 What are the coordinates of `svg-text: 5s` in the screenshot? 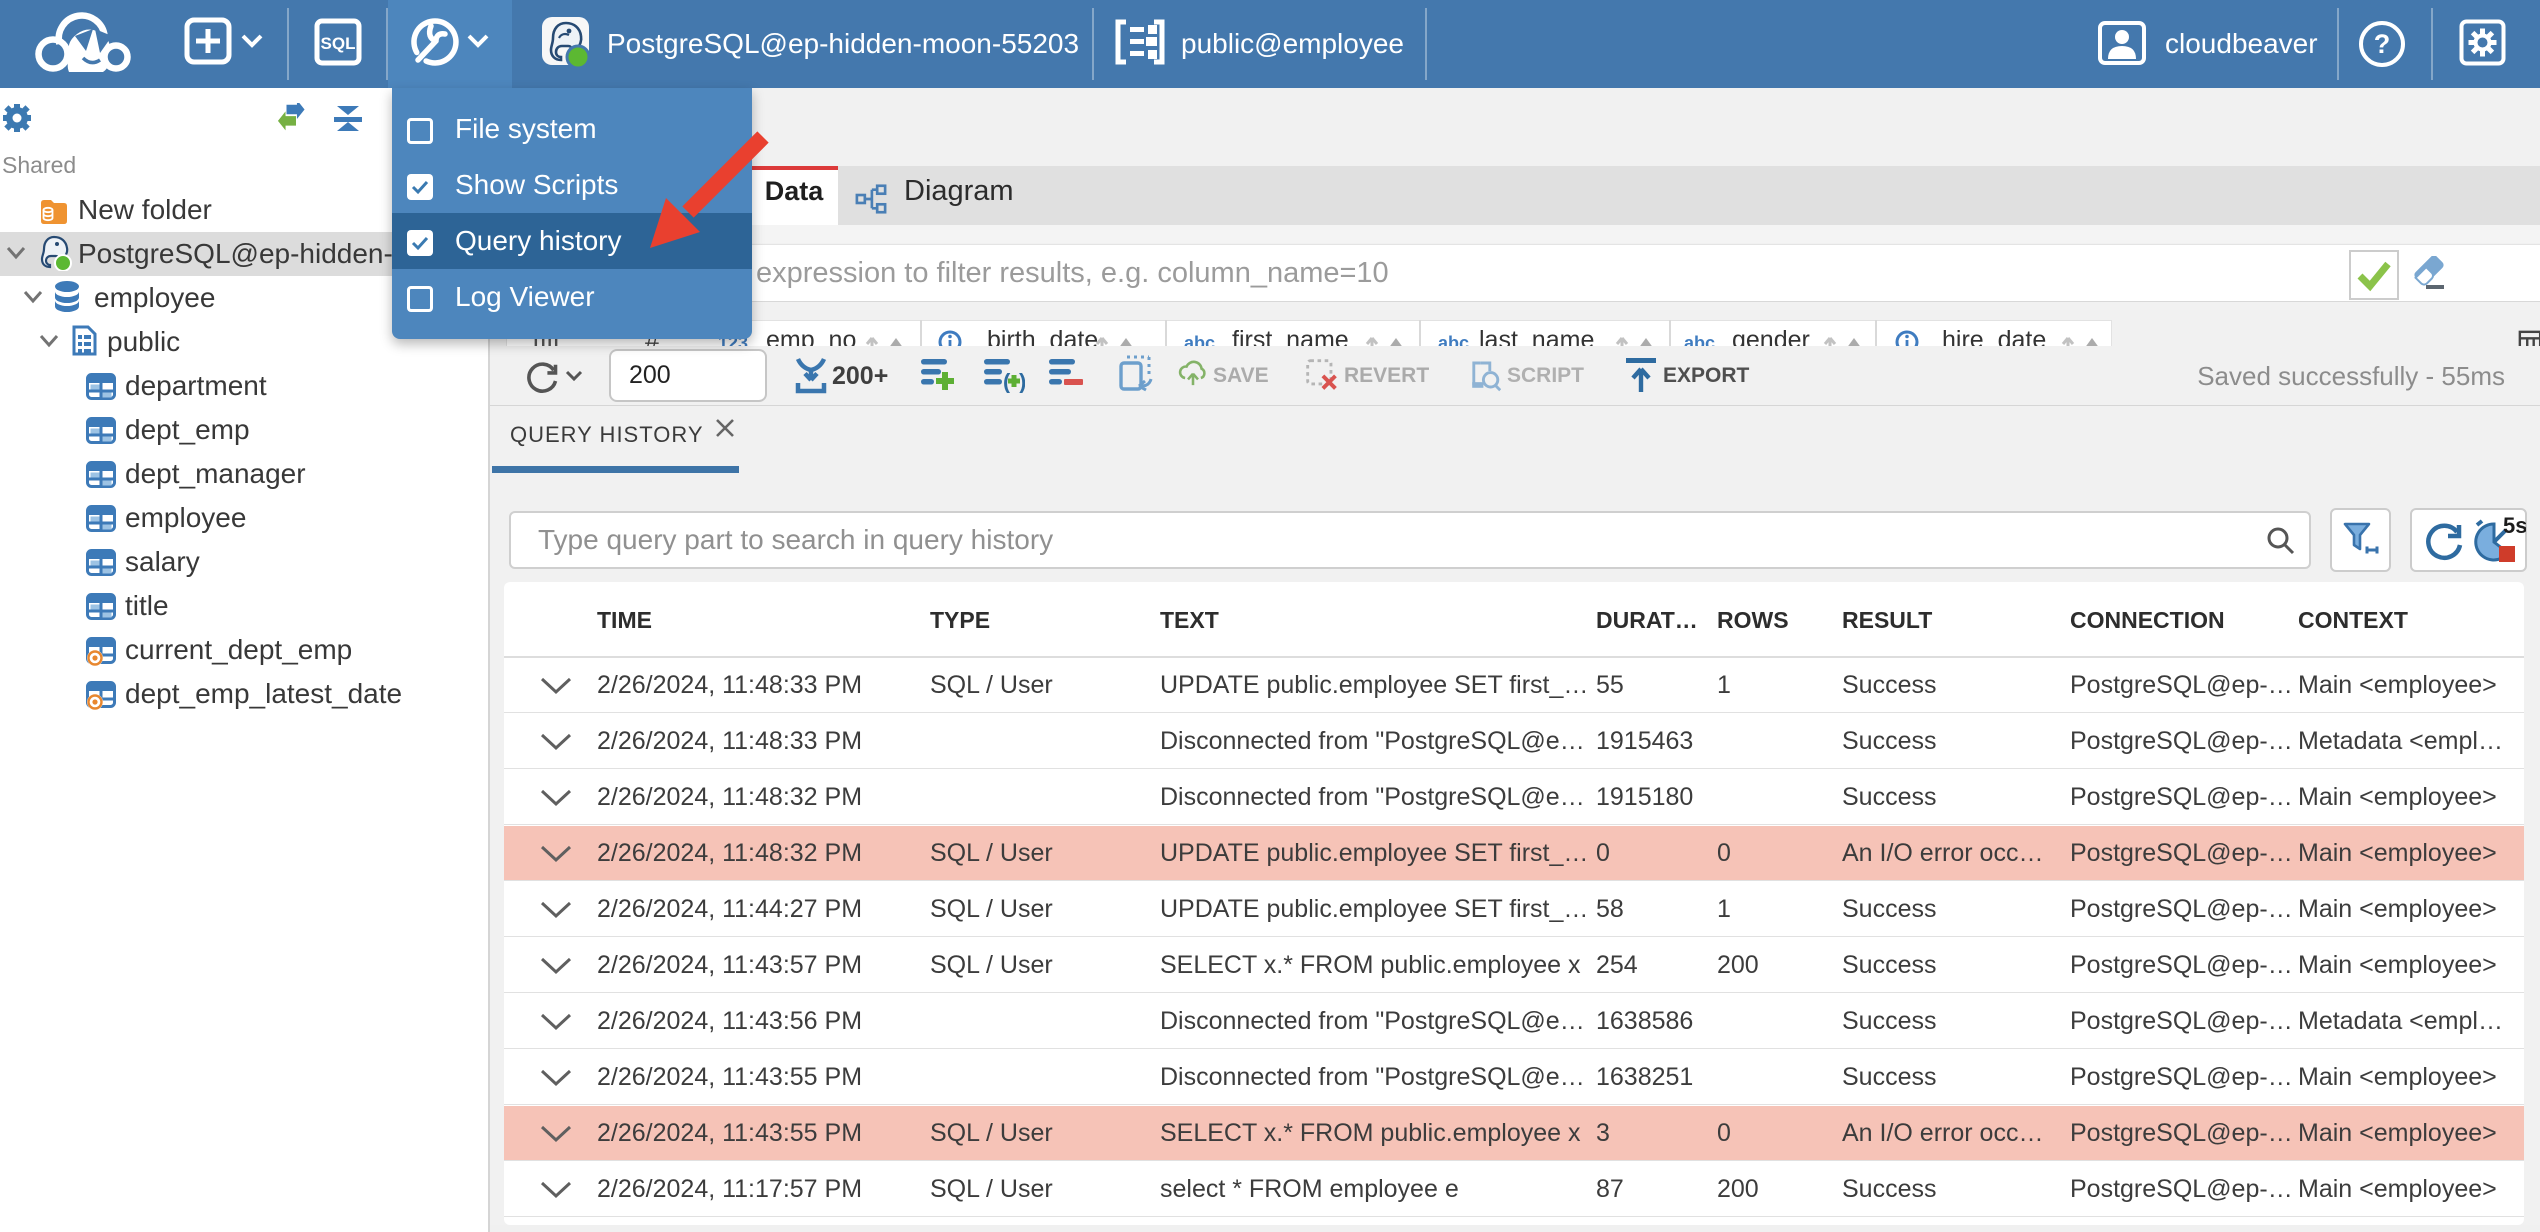 It's located at (2514, 527).